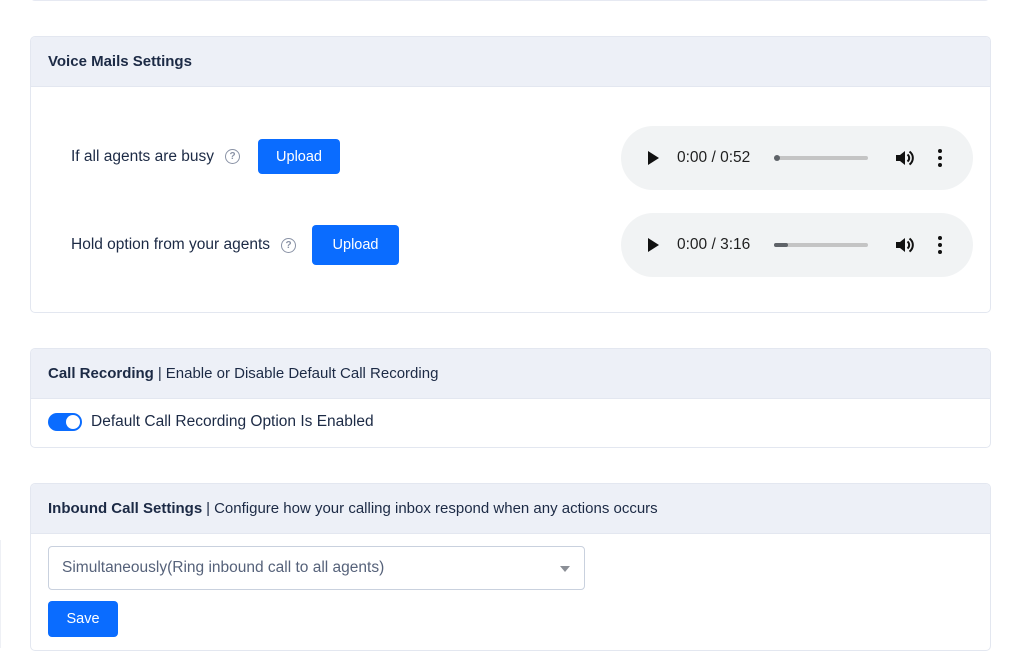 This screenshot has width=1024, height=668. I want to click on voicemail-row-label: If all agents are busy, so click(143, 156).